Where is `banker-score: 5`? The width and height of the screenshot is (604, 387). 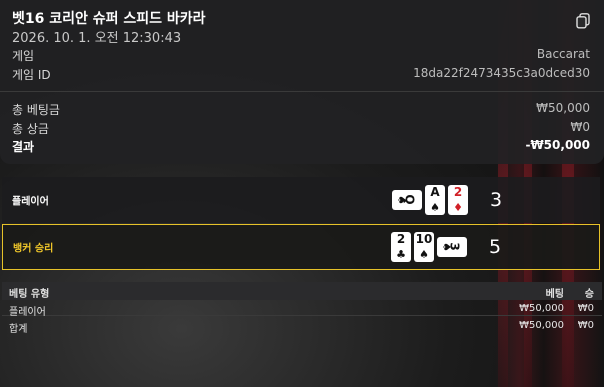
banker-score: 5 is located at coordinates (495, 247).